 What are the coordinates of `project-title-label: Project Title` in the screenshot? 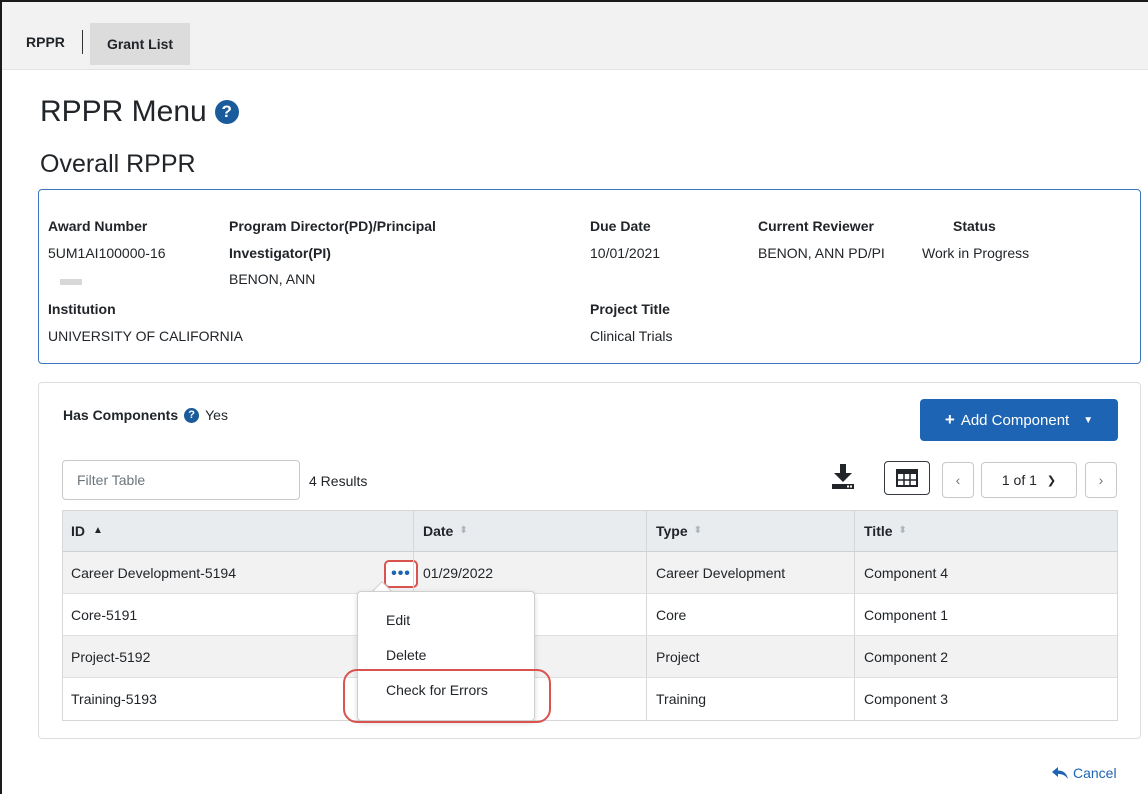 It's located at (630, 309).